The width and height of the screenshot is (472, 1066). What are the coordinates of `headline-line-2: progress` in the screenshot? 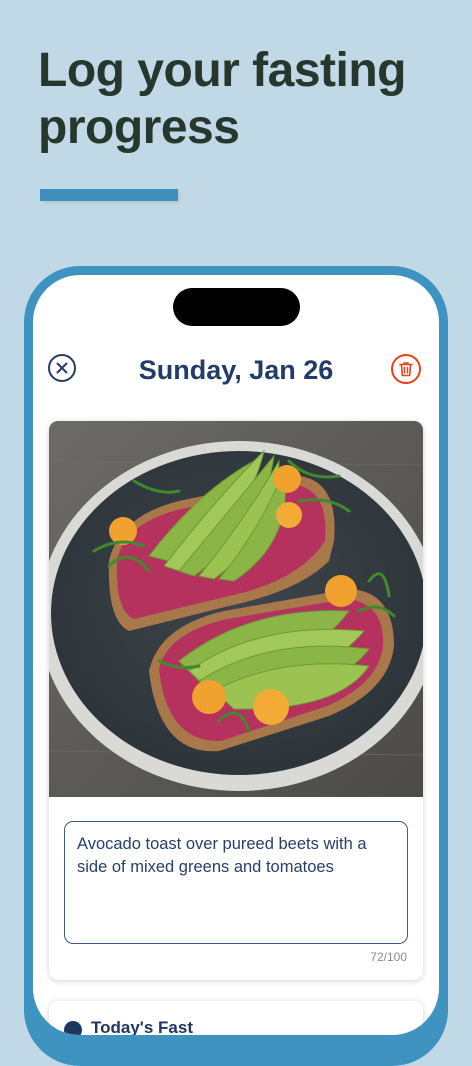 It's located at (139, 127).